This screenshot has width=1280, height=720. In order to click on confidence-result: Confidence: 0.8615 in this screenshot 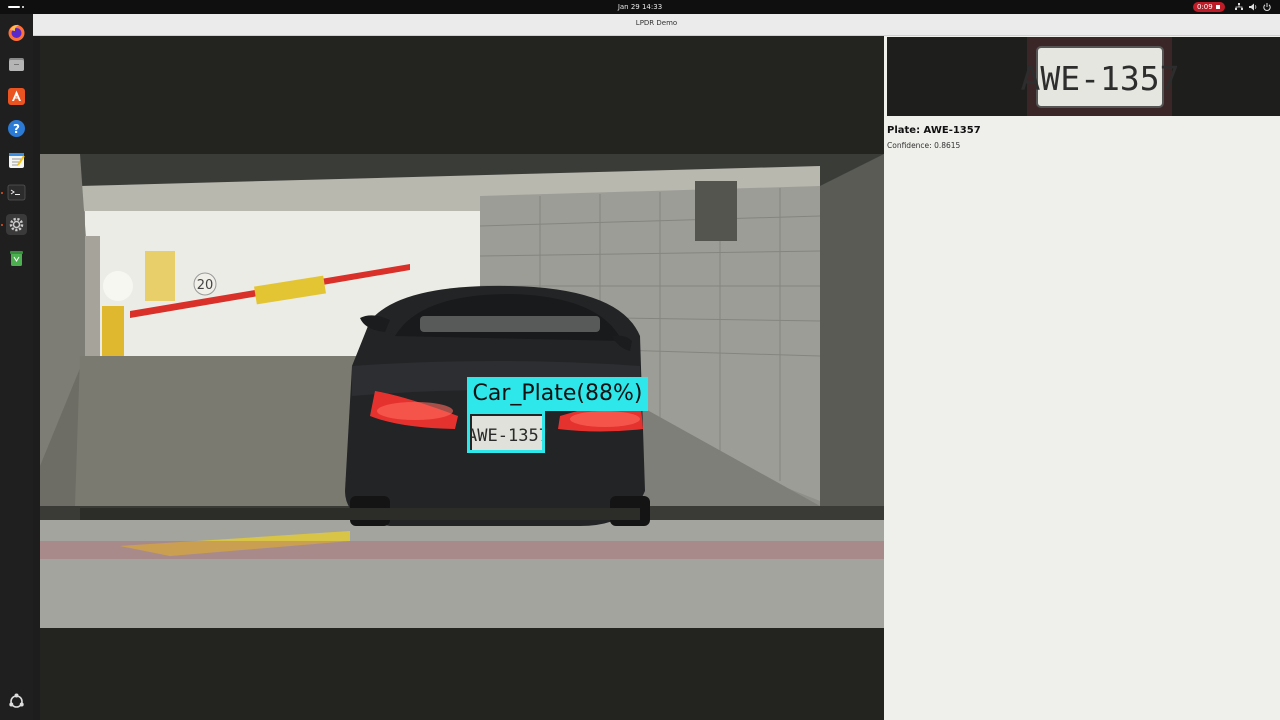, I will do `click(924, 145)`.